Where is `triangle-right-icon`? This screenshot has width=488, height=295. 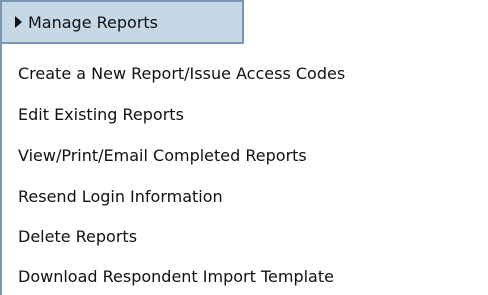
triangle-right-icon is located at coordinates (18, 22).